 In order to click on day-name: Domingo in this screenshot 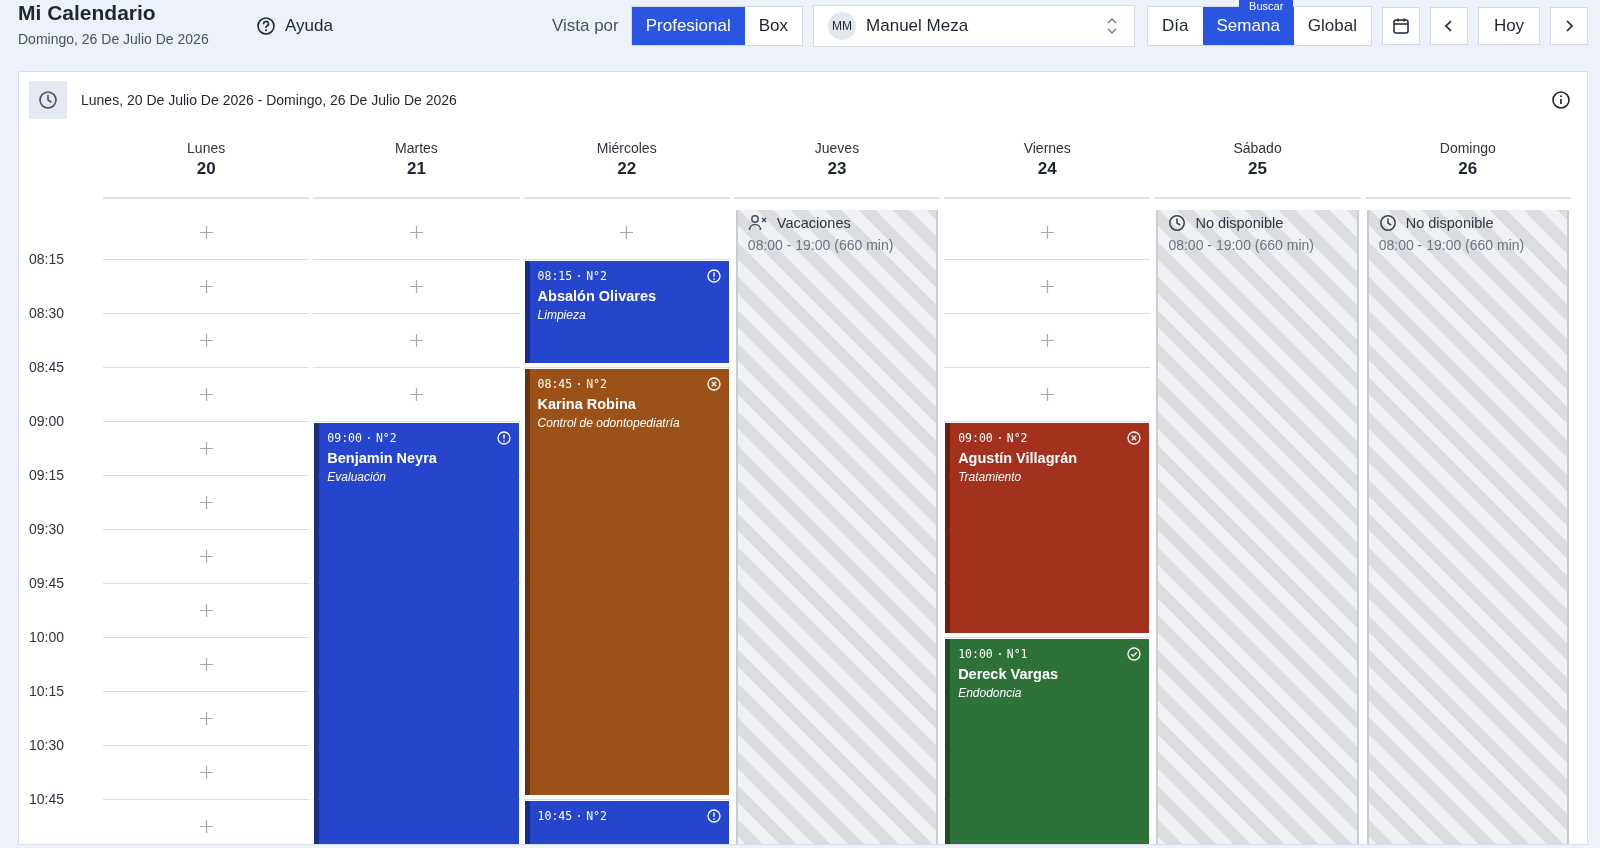, I will do `click(1467, 148)`.